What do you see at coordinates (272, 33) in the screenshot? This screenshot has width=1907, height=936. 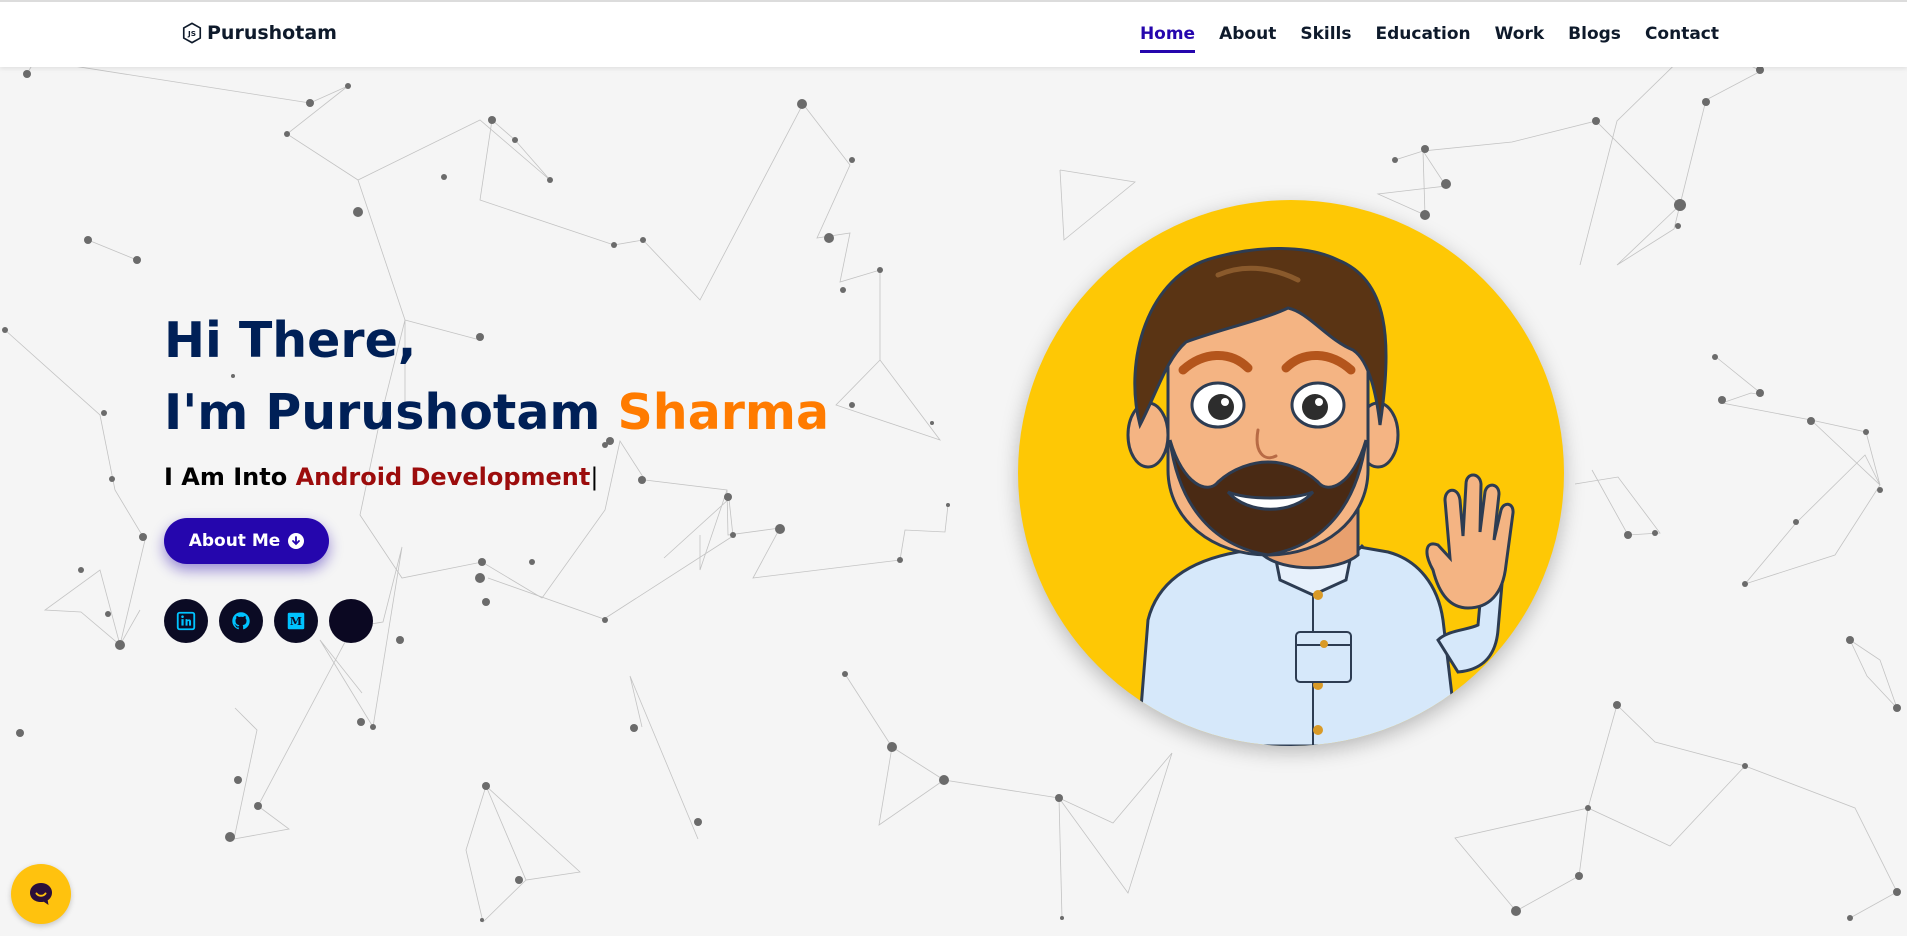 I see `brand-name: Purushotam` at bounding box center [272, 33].